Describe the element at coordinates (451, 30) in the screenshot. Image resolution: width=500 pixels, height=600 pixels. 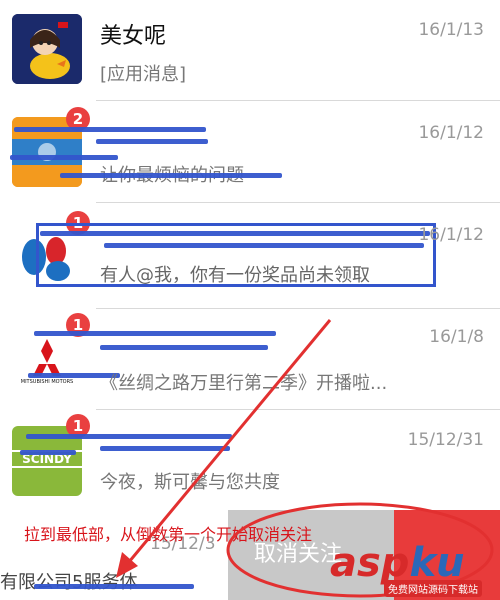
I see `conversation-time: 16/1/13` at that location.